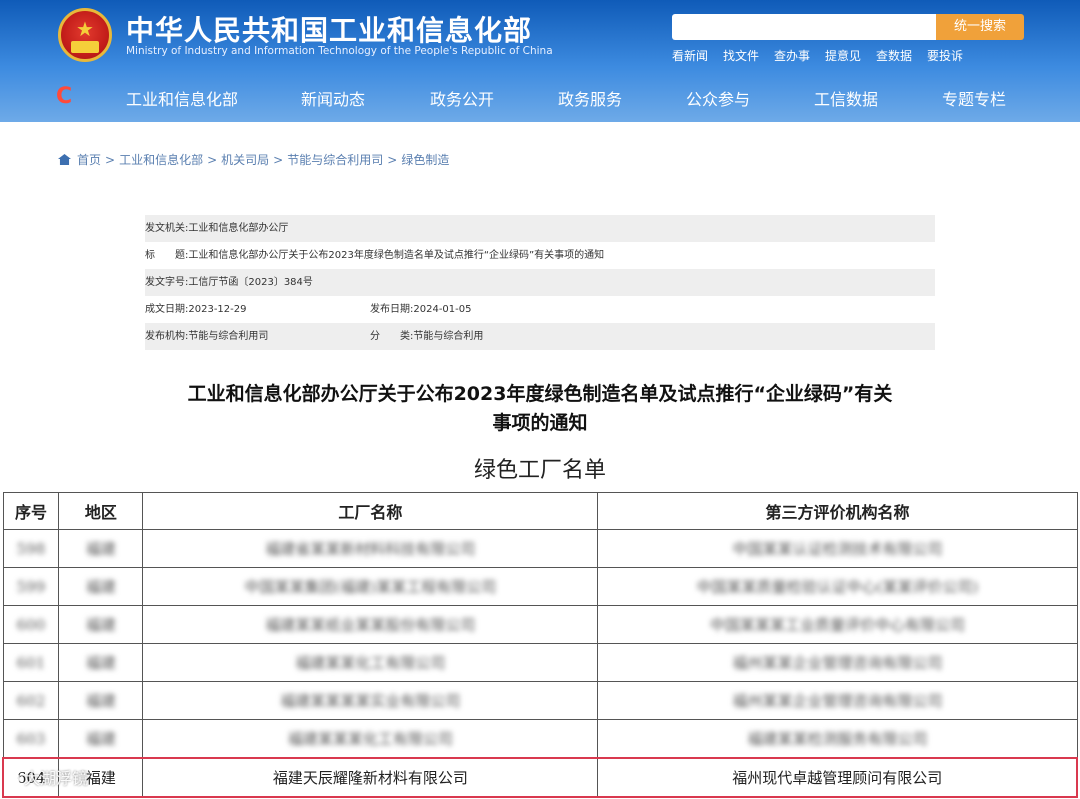 The width and height of the screenshot is (1080, 799). Describe the element at coordinates (31, 662) in the screenshot. I see `cell-no: 601` at that location.